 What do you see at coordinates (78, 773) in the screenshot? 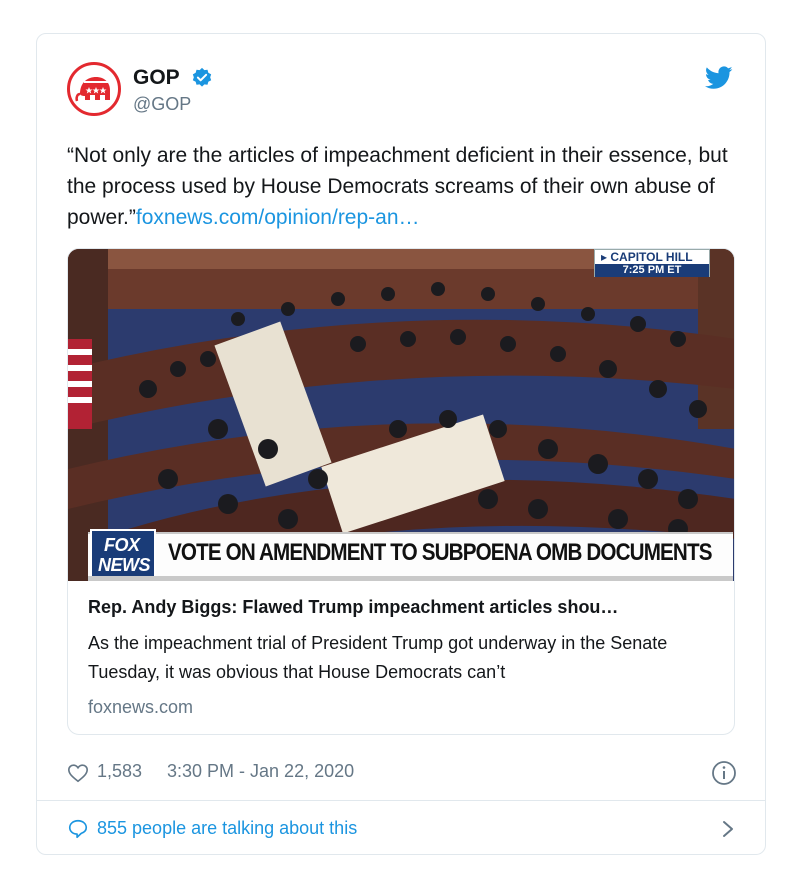
I see `heart-icon` at bounding box center [78, 773].